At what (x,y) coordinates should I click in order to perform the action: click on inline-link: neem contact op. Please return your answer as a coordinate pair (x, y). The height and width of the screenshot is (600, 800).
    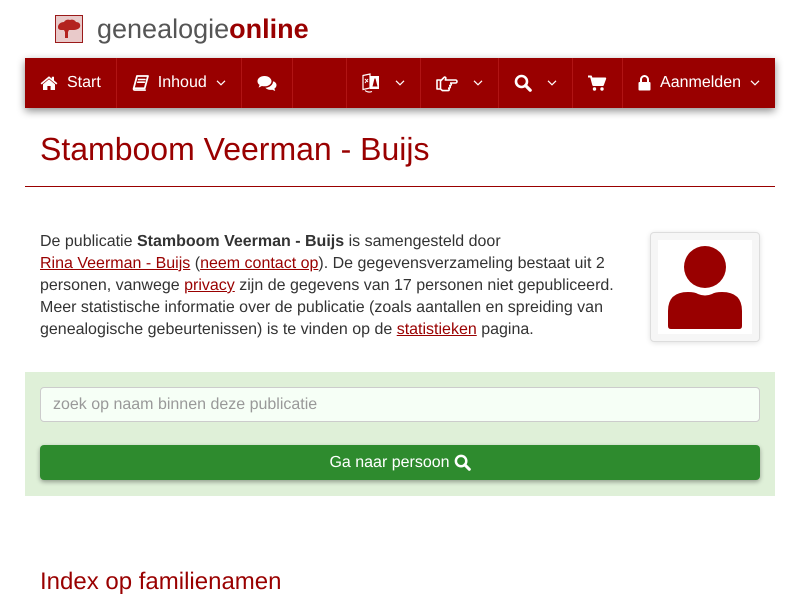
    Looking at the image, I should click on (259, 263).